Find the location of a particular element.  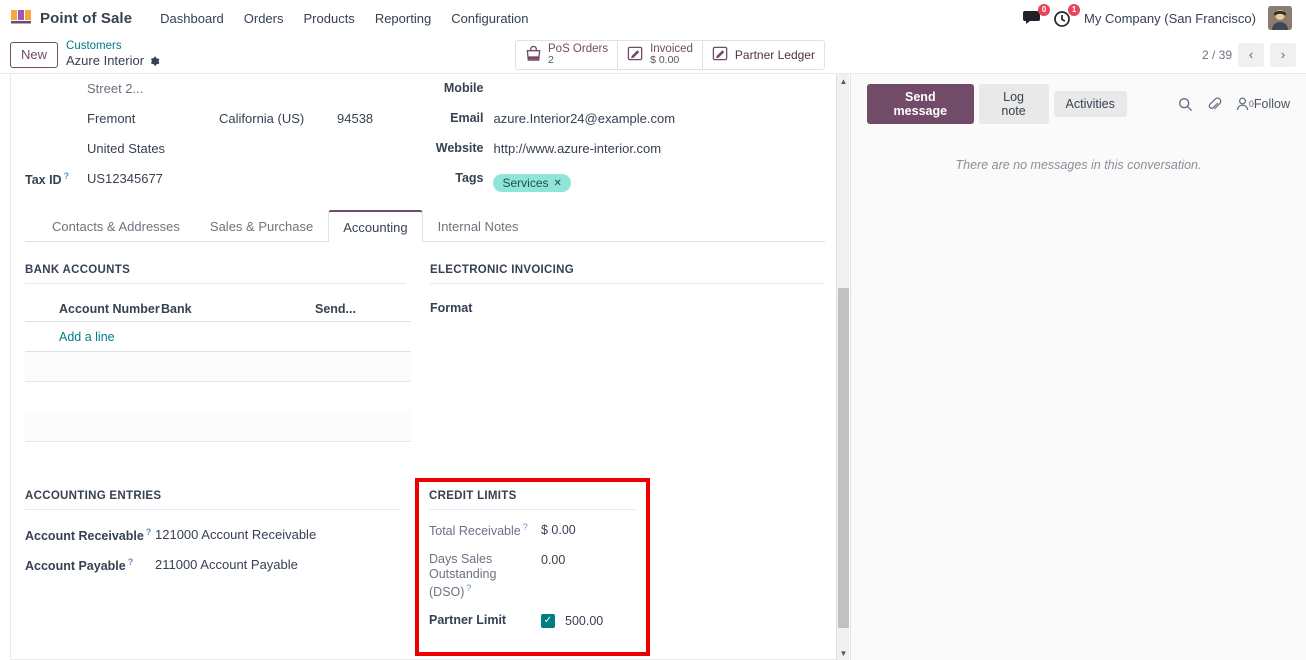

pencil-square-icon is located at coordinates (635, 55).